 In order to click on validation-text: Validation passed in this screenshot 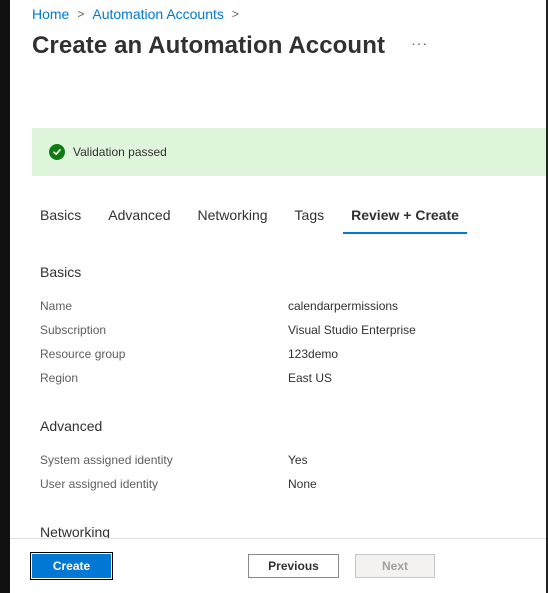, I will do `click(120, 152)`.